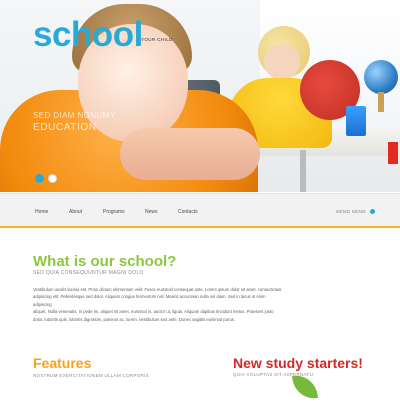 This screenshot has width=400, height=402. I want to click on boy-arm, so click(190, 154).